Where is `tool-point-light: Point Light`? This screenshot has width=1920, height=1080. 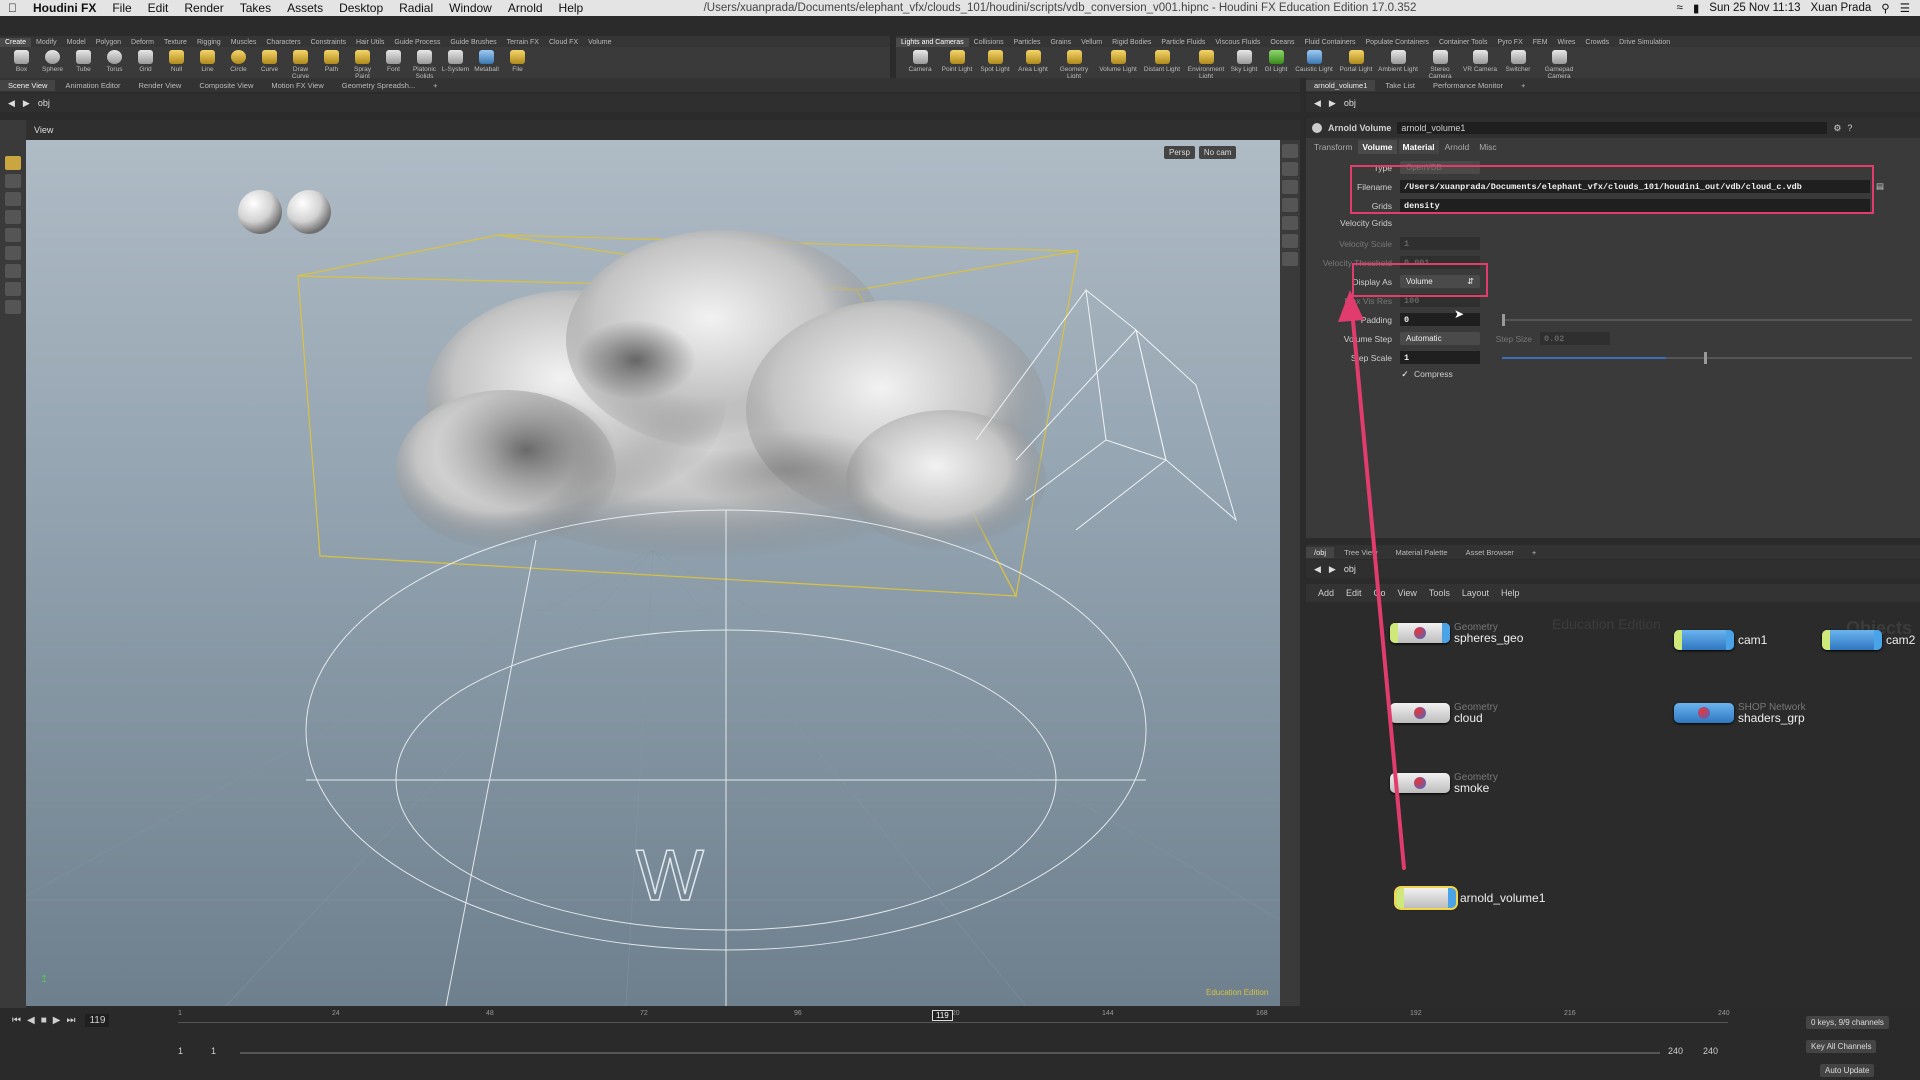 tool-point-light: Point Light is located at coordinates (957, 60).